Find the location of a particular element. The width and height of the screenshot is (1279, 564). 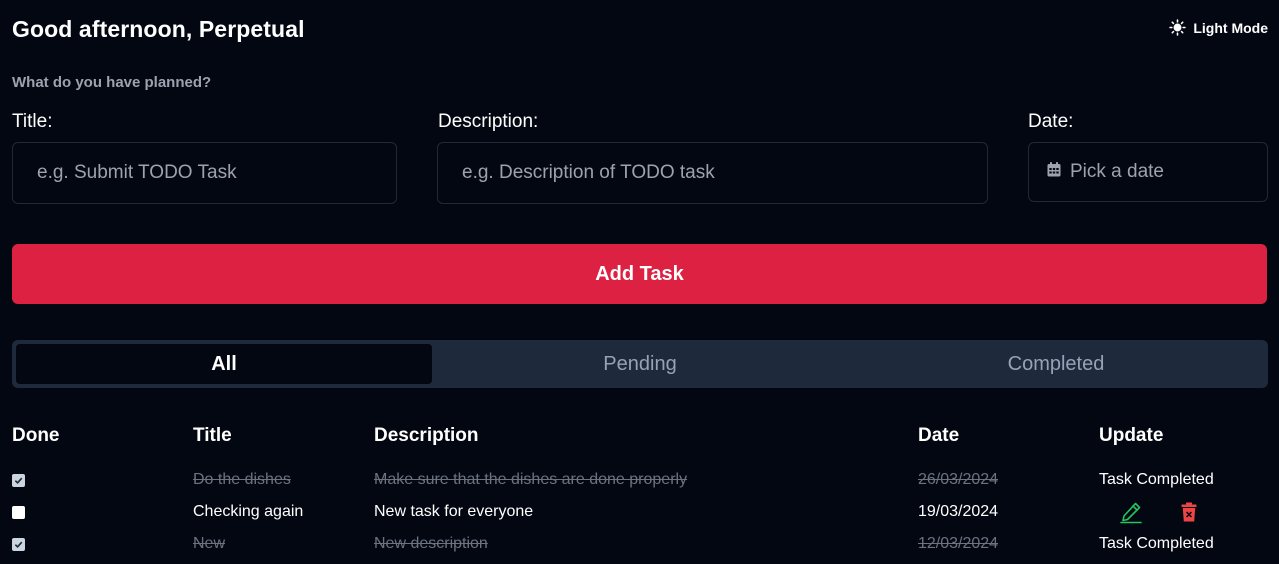

title-input is located at coordinates (204, 173).